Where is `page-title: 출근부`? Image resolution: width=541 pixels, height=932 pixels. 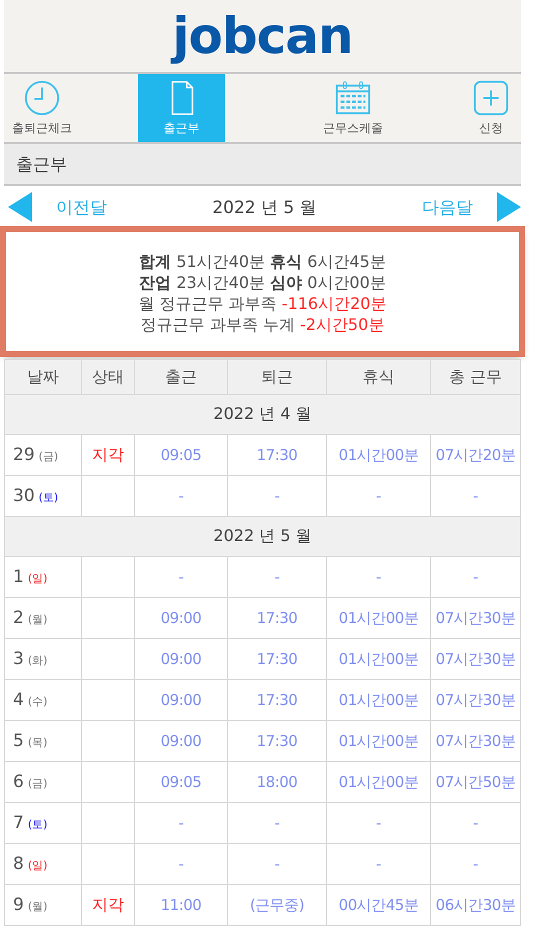
page-title: 출근부 is located at coordinates (41, 165).